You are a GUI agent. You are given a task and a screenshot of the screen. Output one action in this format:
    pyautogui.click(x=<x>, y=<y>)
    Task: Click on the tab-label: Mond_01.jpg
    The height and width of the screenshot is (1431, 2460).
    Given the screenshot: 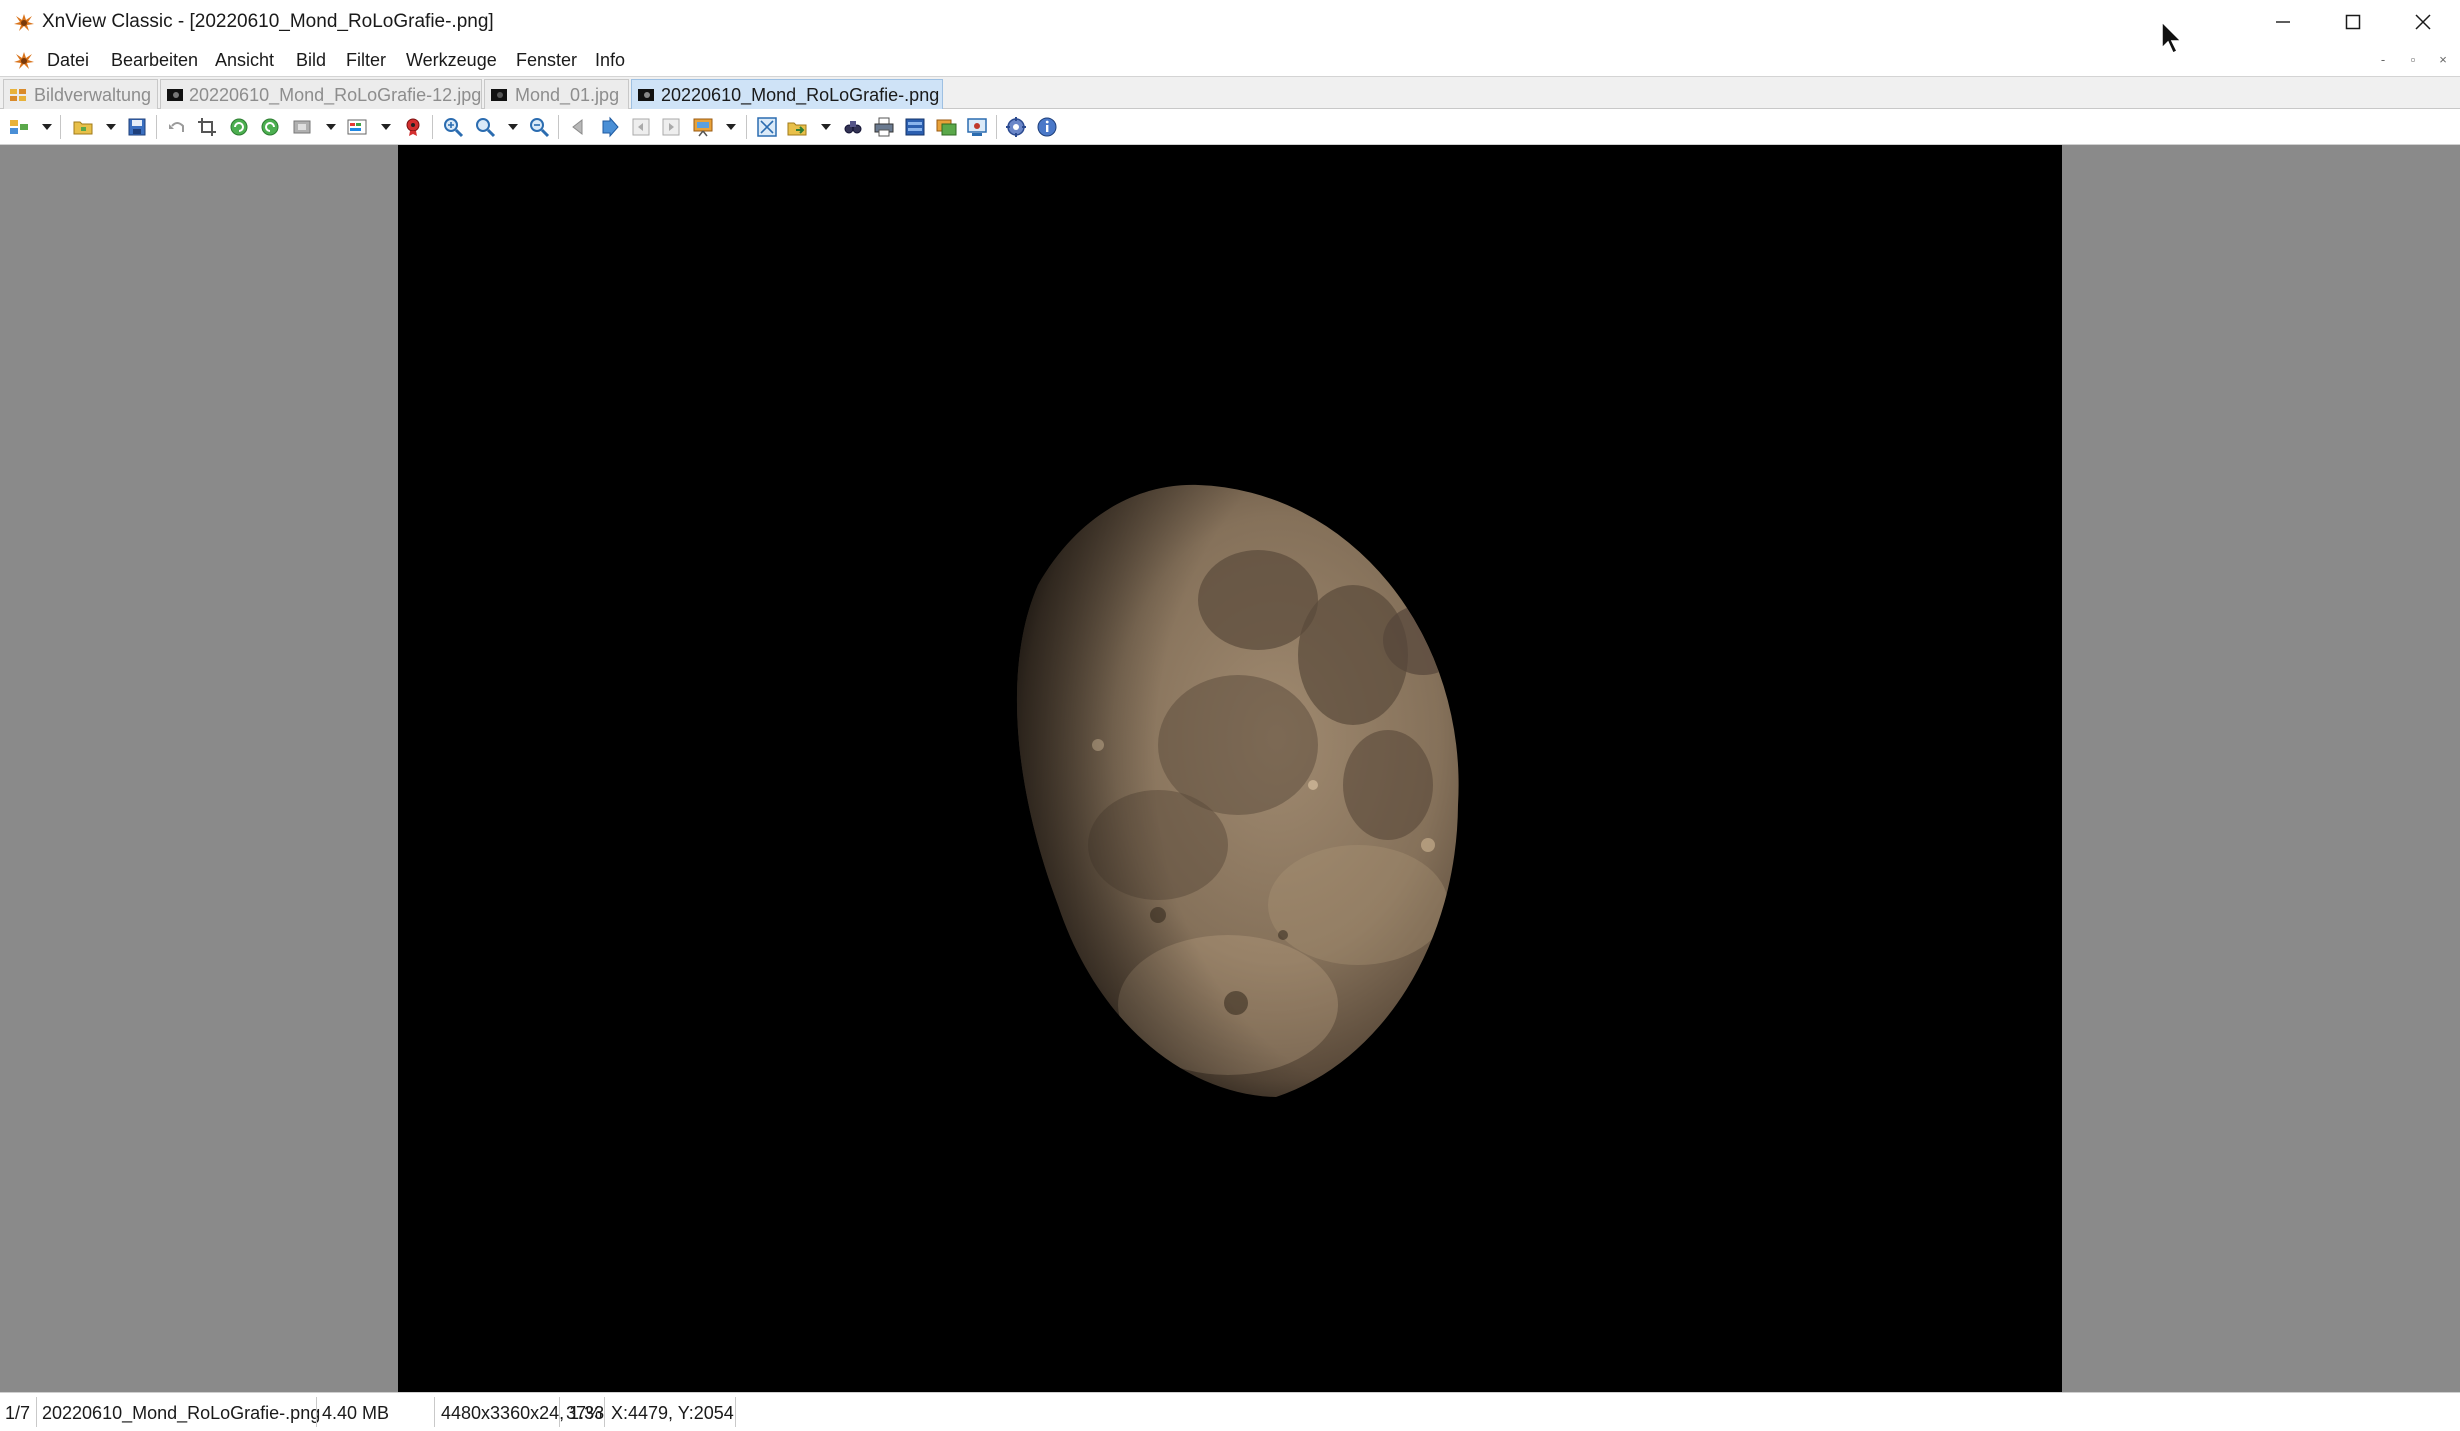 What is the action you would take?
    pyautogui.click(x=567, y=95)
    